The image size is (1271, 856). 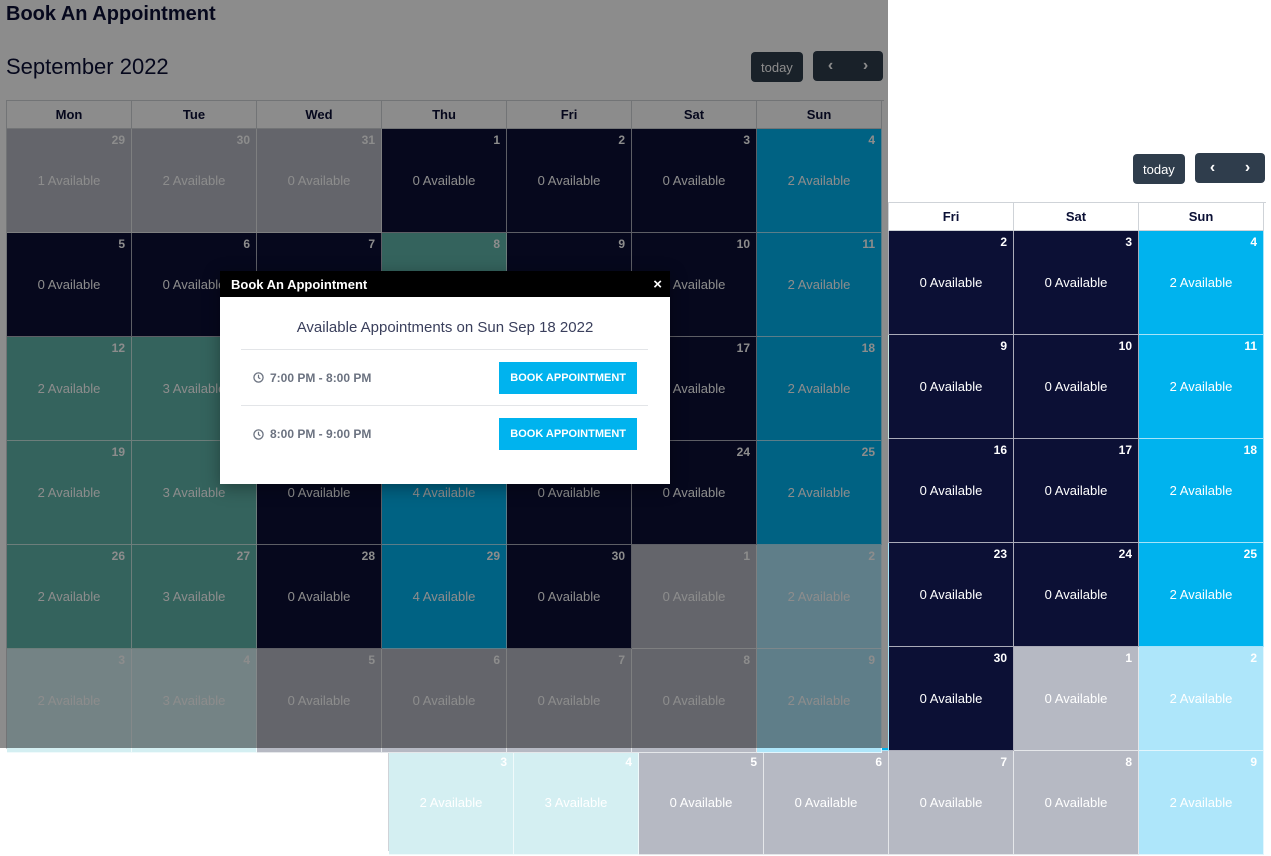 What do you see at coordinates (299, 284) in the screenshot?
I see `modal-title: Book An Appointment` at bounding box center [299, 284].